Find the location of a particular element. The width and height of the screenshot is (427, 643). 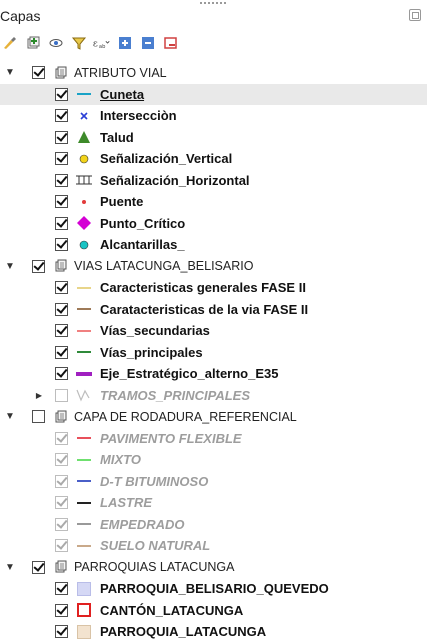

layer-label: Eje_Estratégico_alterno_E35 is located at coordinates (189, 374).